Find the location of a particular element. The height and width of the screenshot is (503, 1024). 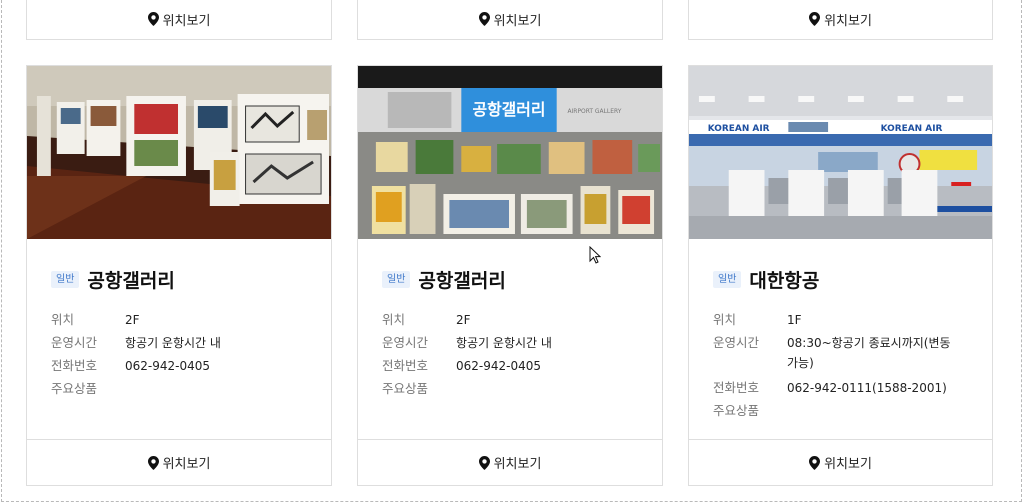

info-value: 1F is located at coordinates (794, 320).